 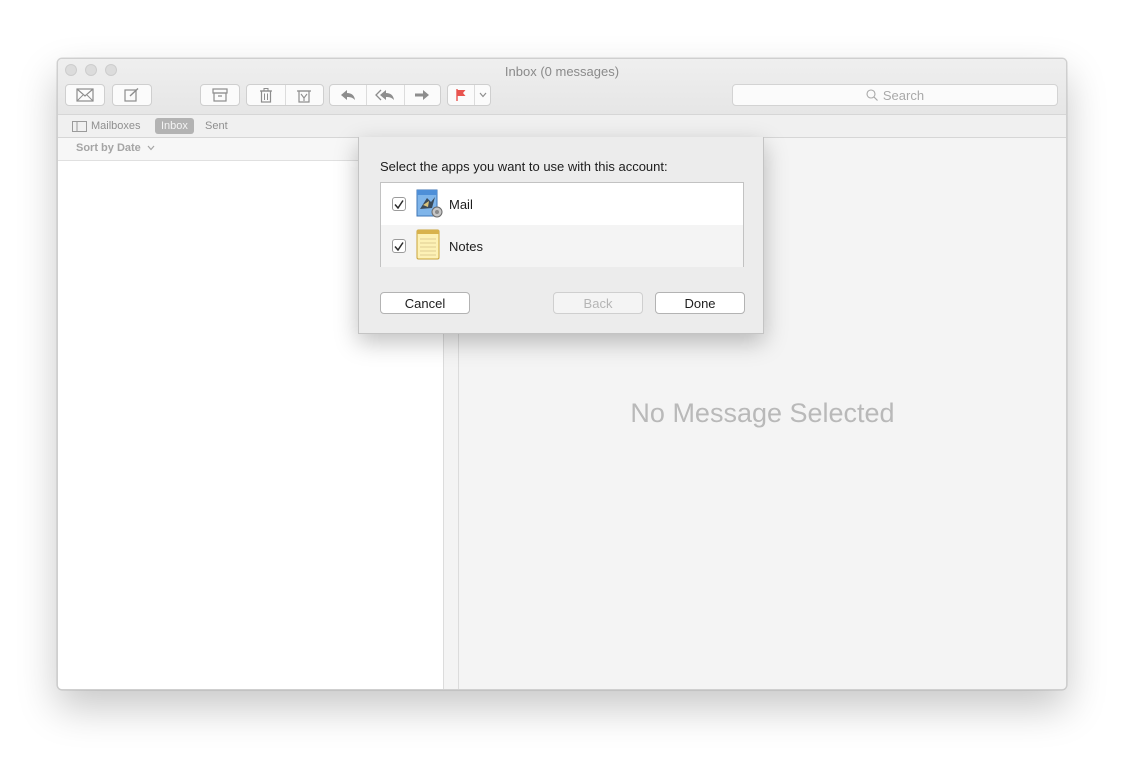 I want to click on favorite-inbox: Inbox, so click(x=174, y=126).